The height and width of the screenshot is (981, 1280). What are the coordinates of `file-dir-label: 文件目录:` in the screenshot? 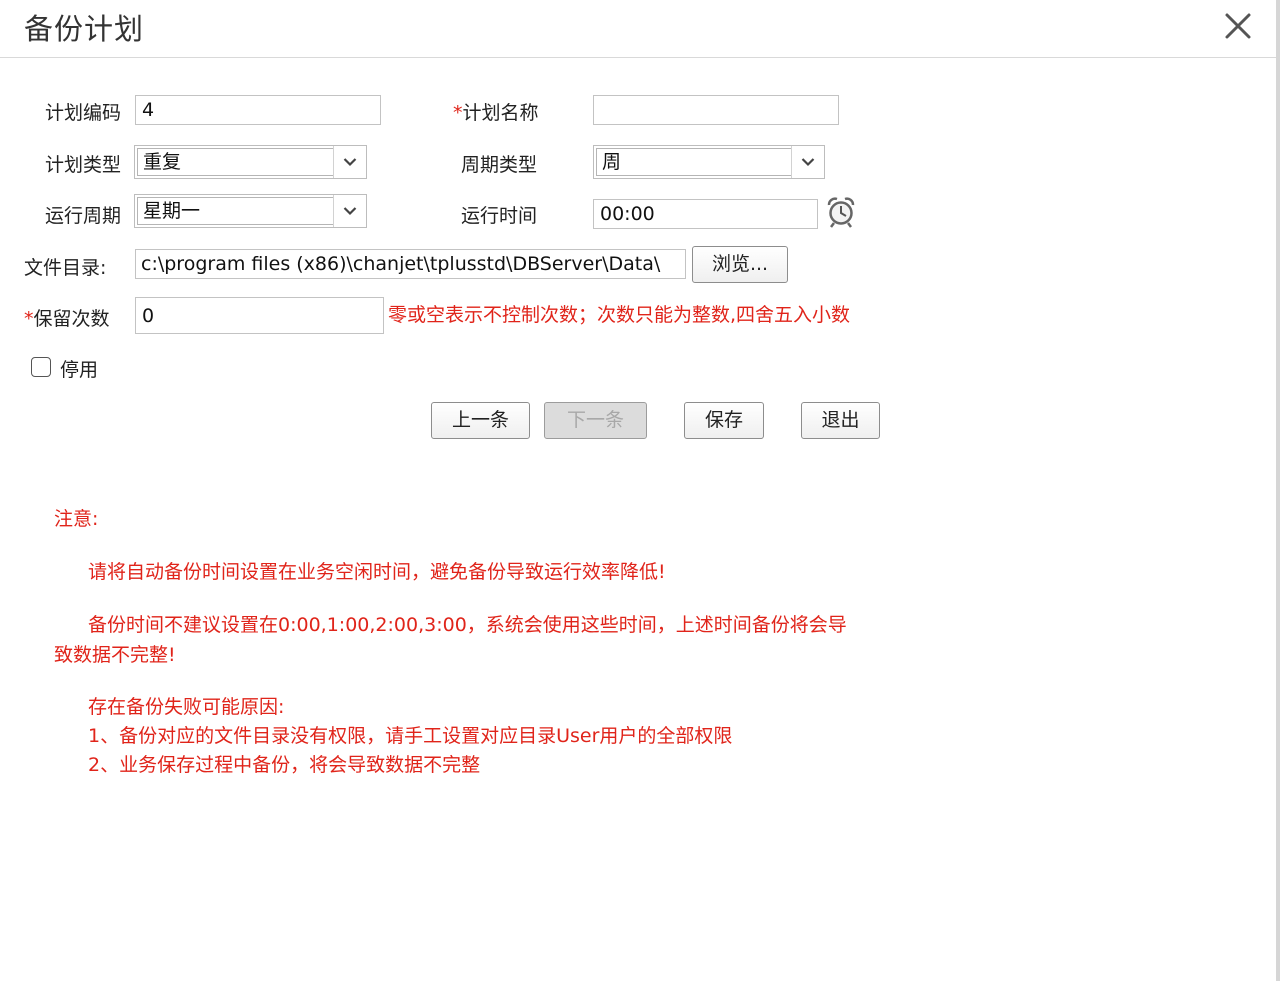 It's located at (65, 268).